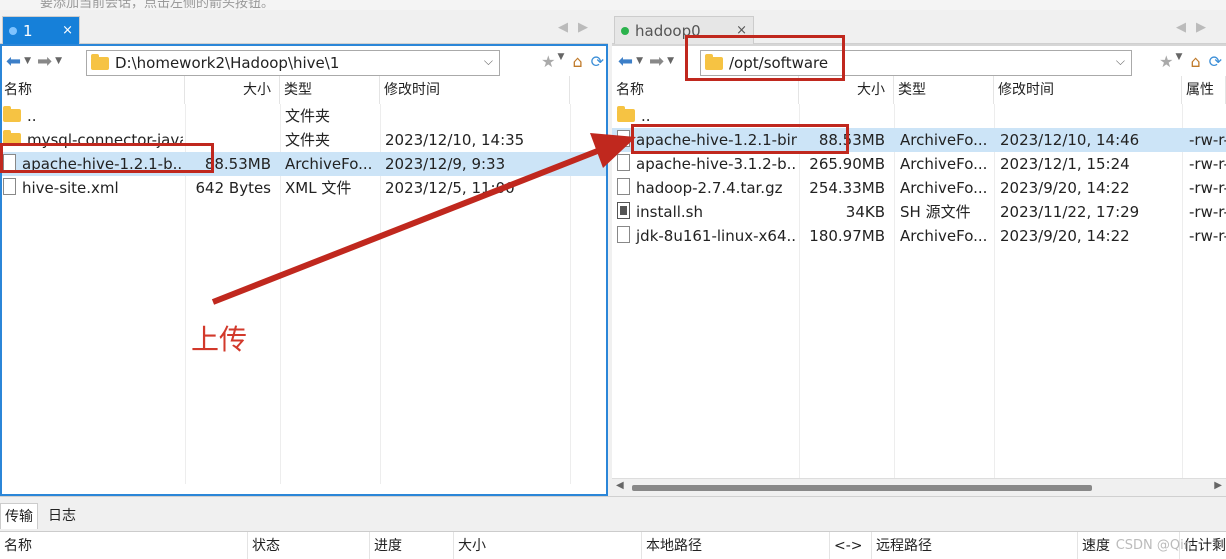 The height and width of the screenshot is (559, 1226). Describe the element at coordinates (847, 164) in the screenshot. I see `cell-size: 265.90MB` at that location.